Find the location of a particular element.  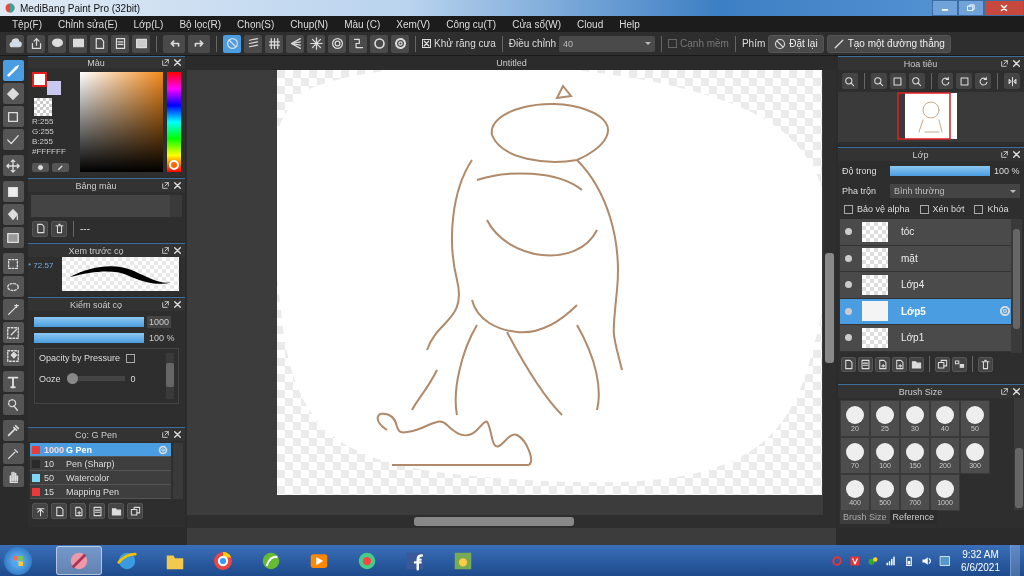

checkbox-label: Cạnh mềm is located at coordinates (704, 43).